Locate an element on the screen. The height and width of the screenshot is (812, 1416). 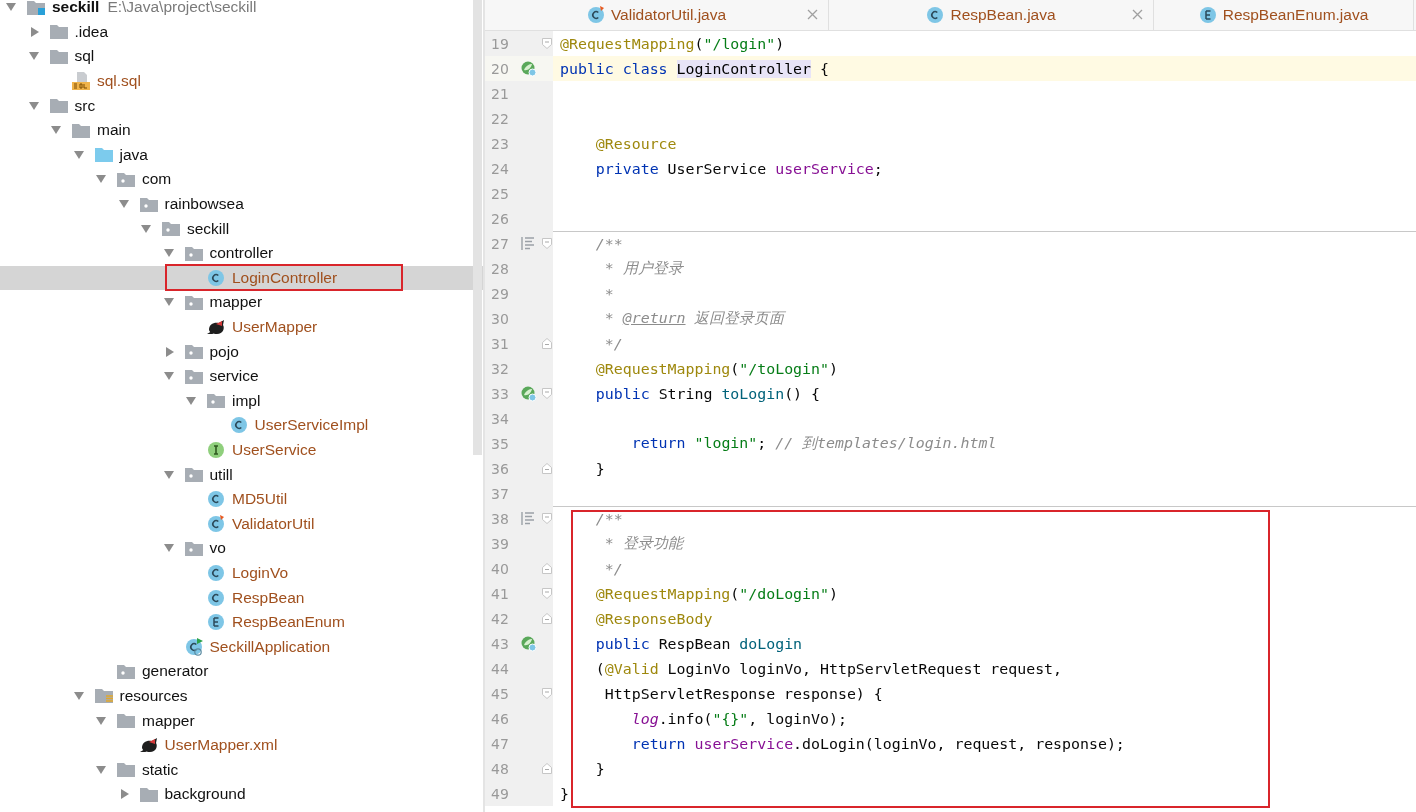
tree-item: java is located at coordinates (241, 155).